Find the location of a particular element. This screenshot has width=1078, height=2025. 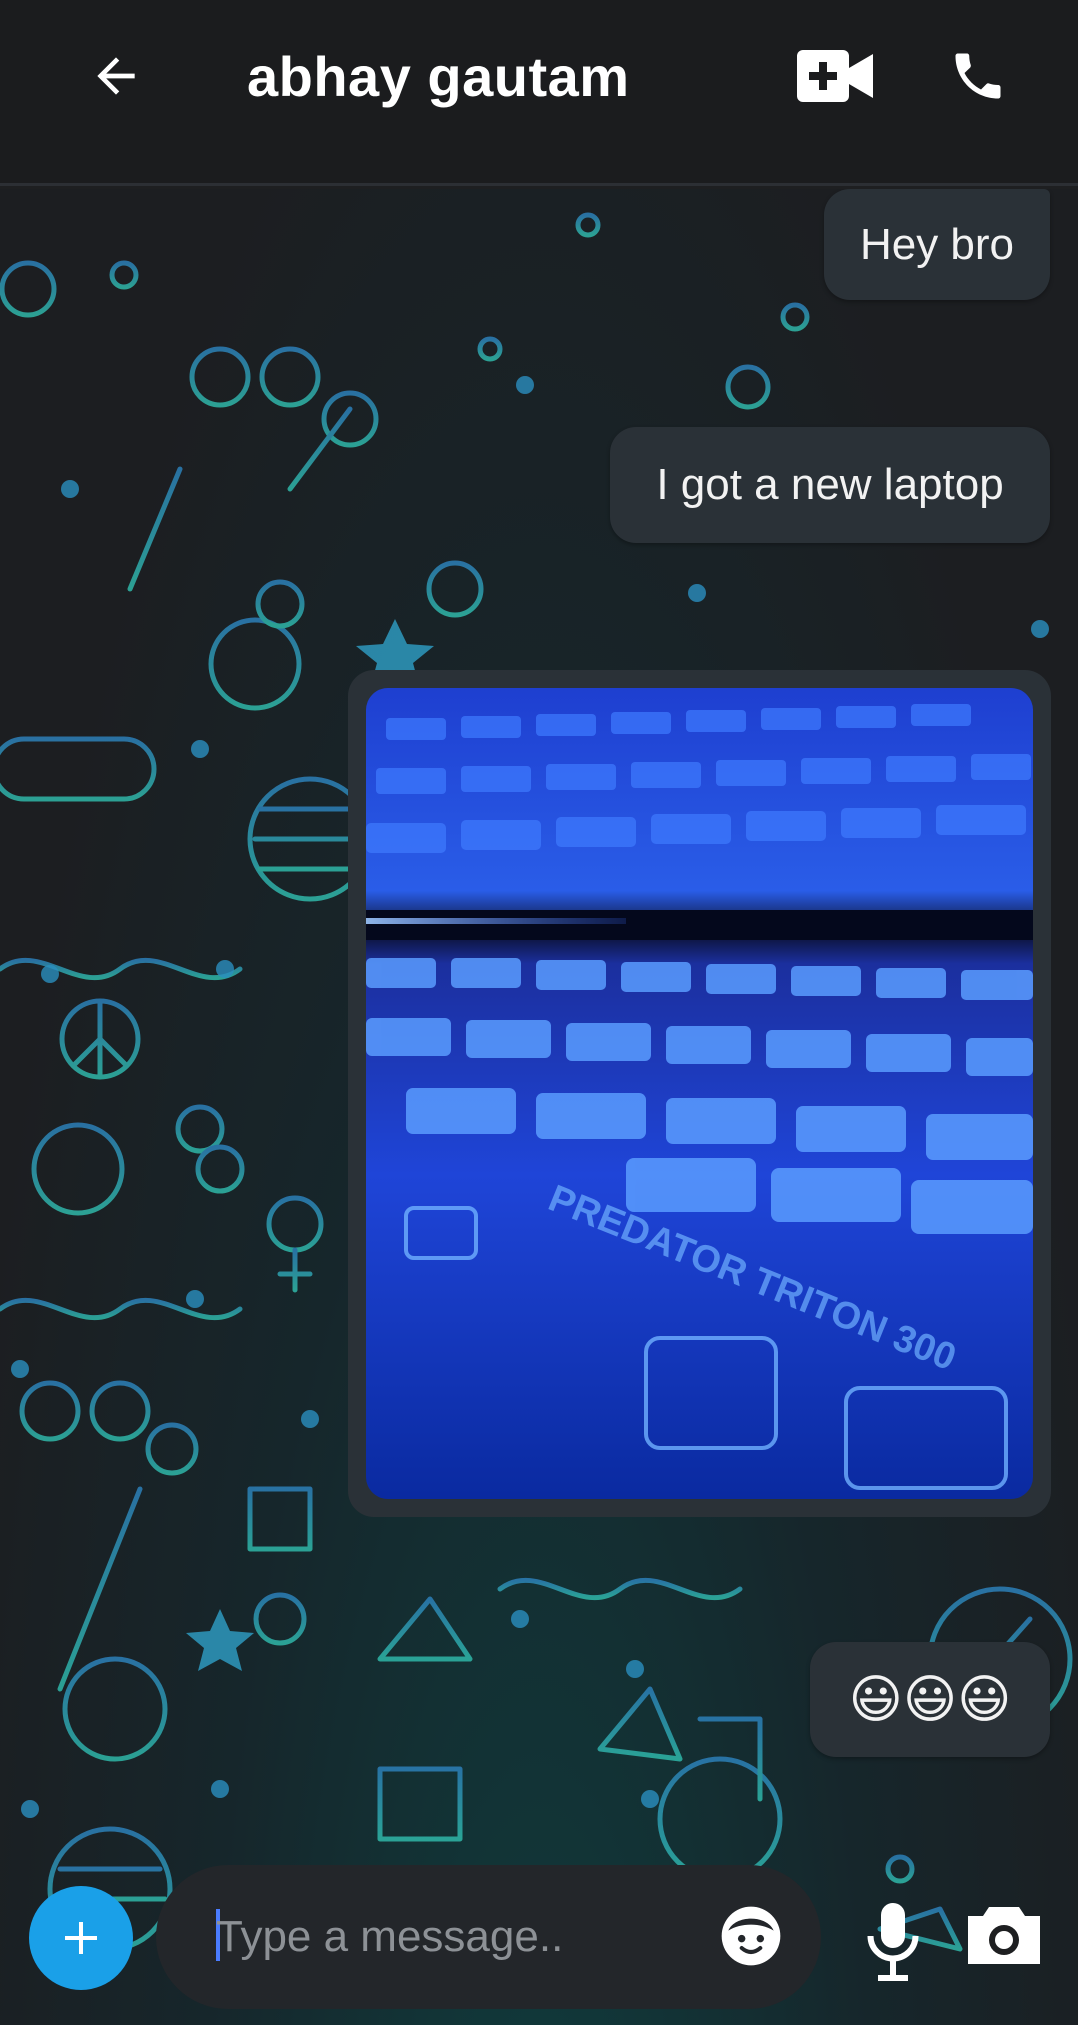

emoji-button is located at coordinates (751, 1936).